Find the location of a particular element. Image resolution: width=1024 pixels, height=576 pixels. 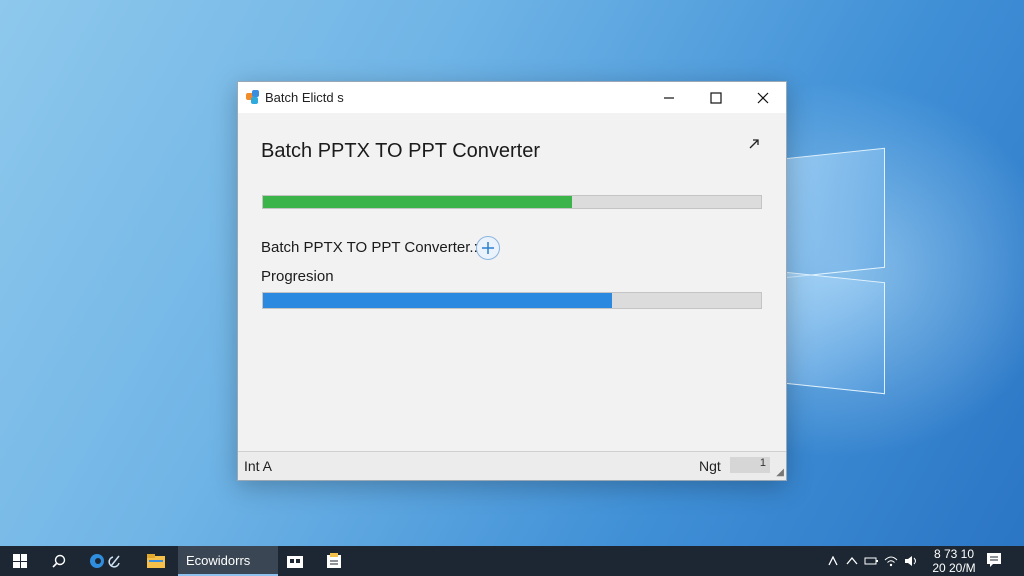

clock: 8 73 10 20 20/M is located at coordinates (954, 561).